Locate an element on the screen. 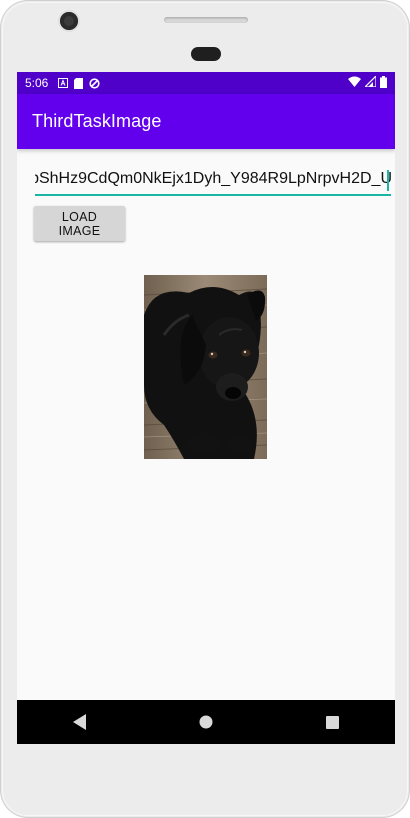 The image size is (410, 818). status-bar: 5:06 is located at coordinates (206, 83).